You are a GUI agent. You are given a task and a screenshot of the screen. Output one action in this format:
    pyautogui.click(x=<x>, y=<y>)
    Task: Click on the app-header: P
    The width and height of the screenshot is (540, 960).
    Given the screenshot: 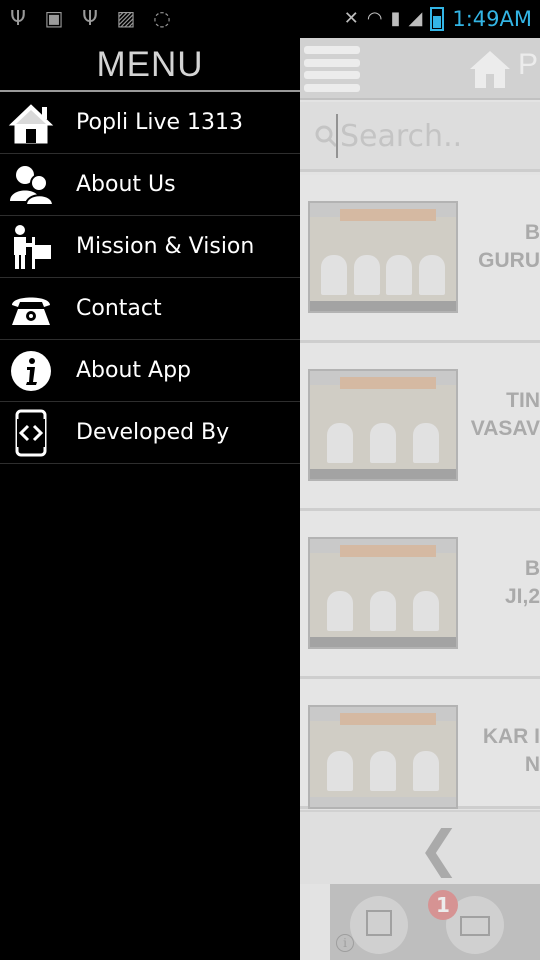 What is the action you would take?
    pyautogui.click(x=420, y=69)
    